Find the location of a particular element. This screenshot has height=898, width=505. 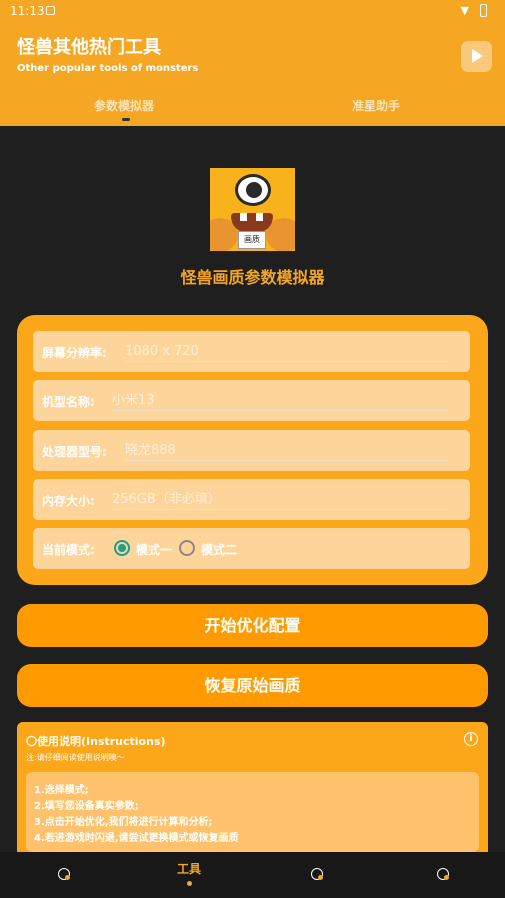

app-name: 怪兽画质参数模拟器 is located at coordinates (252, 277).